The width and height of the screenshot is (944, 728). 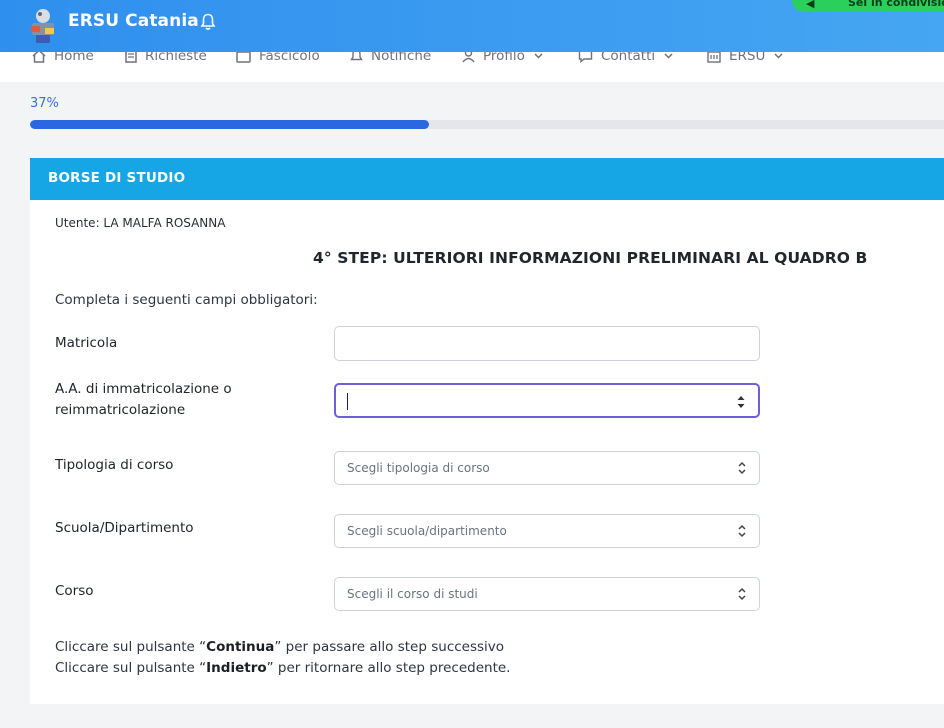 What do you see at coordinates (74, 591) in the screenshot?
I see `corso-label: Corso` at bounding box center [74, 591].